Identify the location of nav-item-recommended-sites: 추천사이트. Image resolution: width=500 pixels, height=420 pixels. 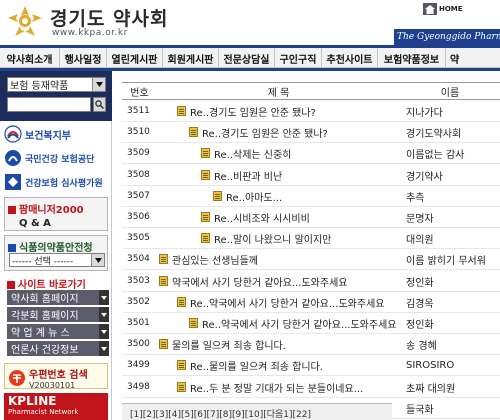
(350, 58).